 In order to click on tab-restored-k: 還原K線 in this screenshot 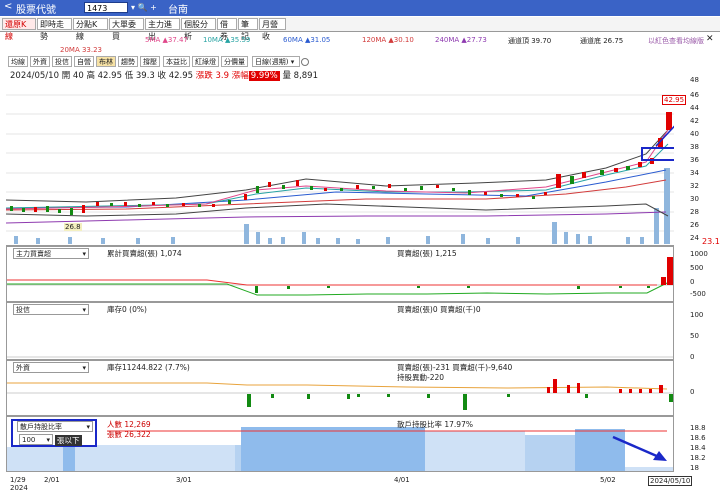, I will do `click(19, 29)`.